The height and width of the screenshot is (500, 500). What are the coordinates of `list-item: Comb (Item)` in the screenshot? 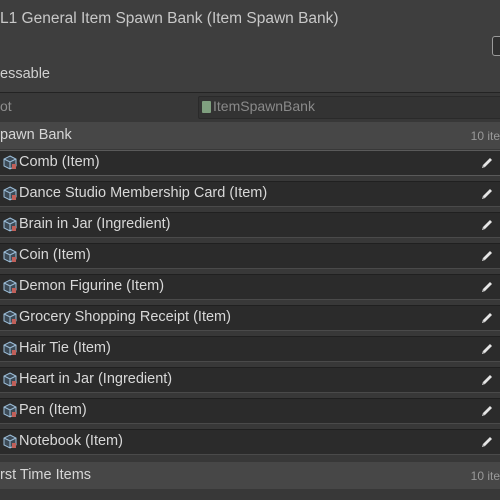 It's located at (250, 163).